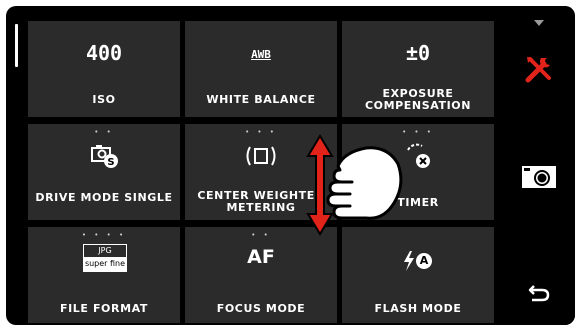 The height and width of the screenshot is (331, 581). What do you see at coordinates (261, 54) in the screenshot?
I see `awb-icon: AWB` at bounding box center [261, 54].